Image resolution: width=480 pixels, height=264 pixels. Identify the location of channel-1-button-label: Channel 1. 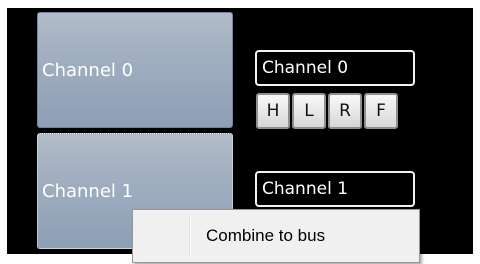
(88, 191).